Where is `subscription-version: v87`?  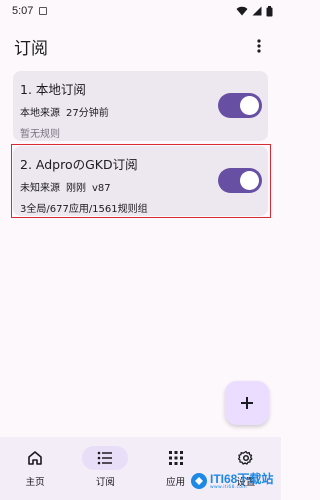 subscription-version: v87 is located at coordinates (101, 188).